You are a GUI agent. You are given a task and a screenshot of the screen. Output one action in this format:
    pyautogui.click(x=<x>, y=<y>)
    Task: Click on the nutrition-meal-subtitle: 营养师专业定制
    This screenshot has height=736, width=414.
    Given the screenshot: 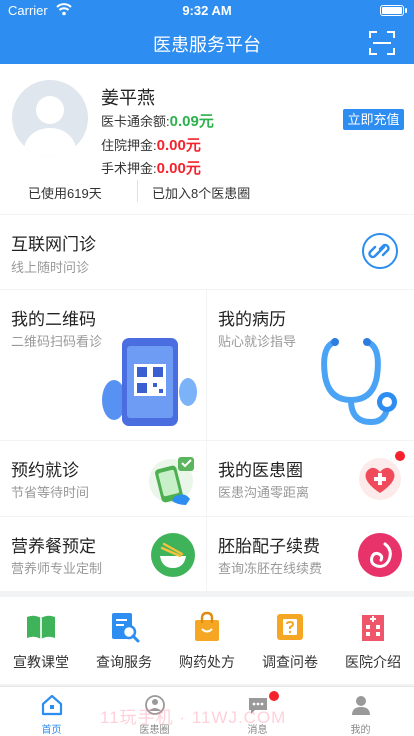 What is the action you would take?
    pyautogui.click(x=57, y=568)
    